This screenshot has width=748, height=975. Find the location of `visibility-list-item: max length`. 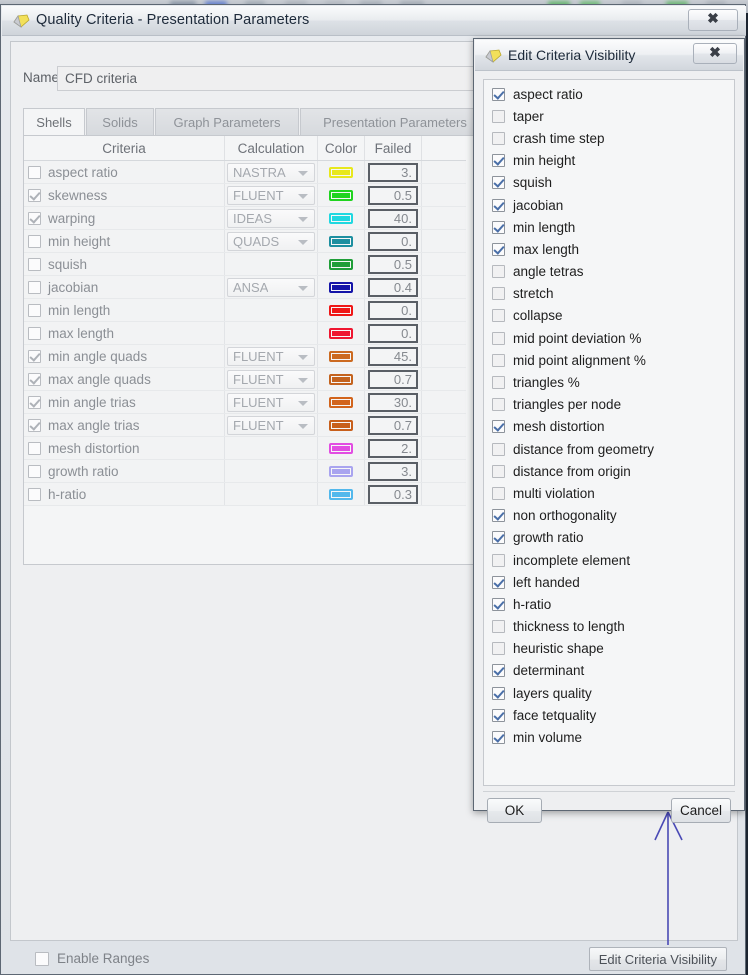

visibility-list-item: max length is located at coordinates (609, 249).